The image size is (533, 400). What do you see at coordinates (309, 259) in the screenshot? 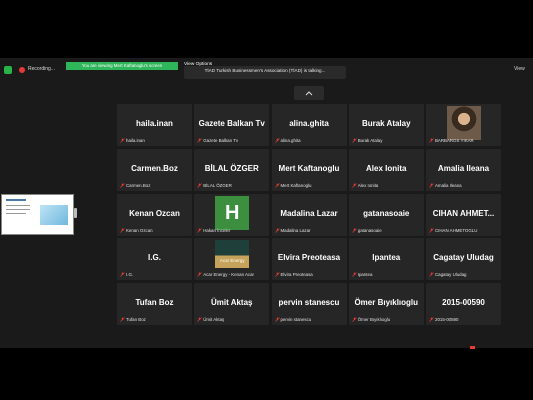
I see `participant-tile: Elvira Preoteasa Elvira Preoteasa` at bounding box center [309, 259].